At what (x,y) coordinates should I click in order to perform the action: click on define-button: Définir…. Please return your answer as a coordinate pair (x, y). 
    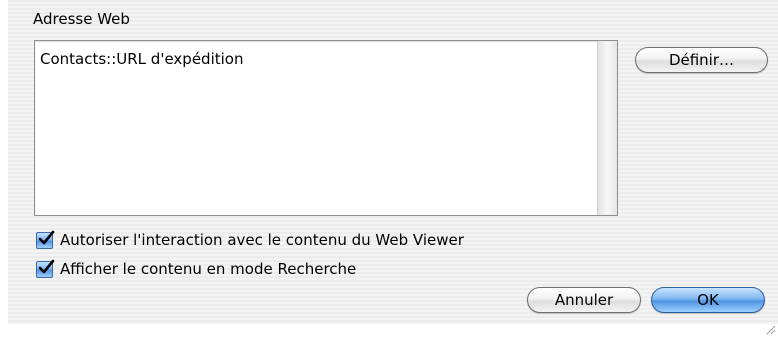
    Looking at the image, I should click on (701, 60).